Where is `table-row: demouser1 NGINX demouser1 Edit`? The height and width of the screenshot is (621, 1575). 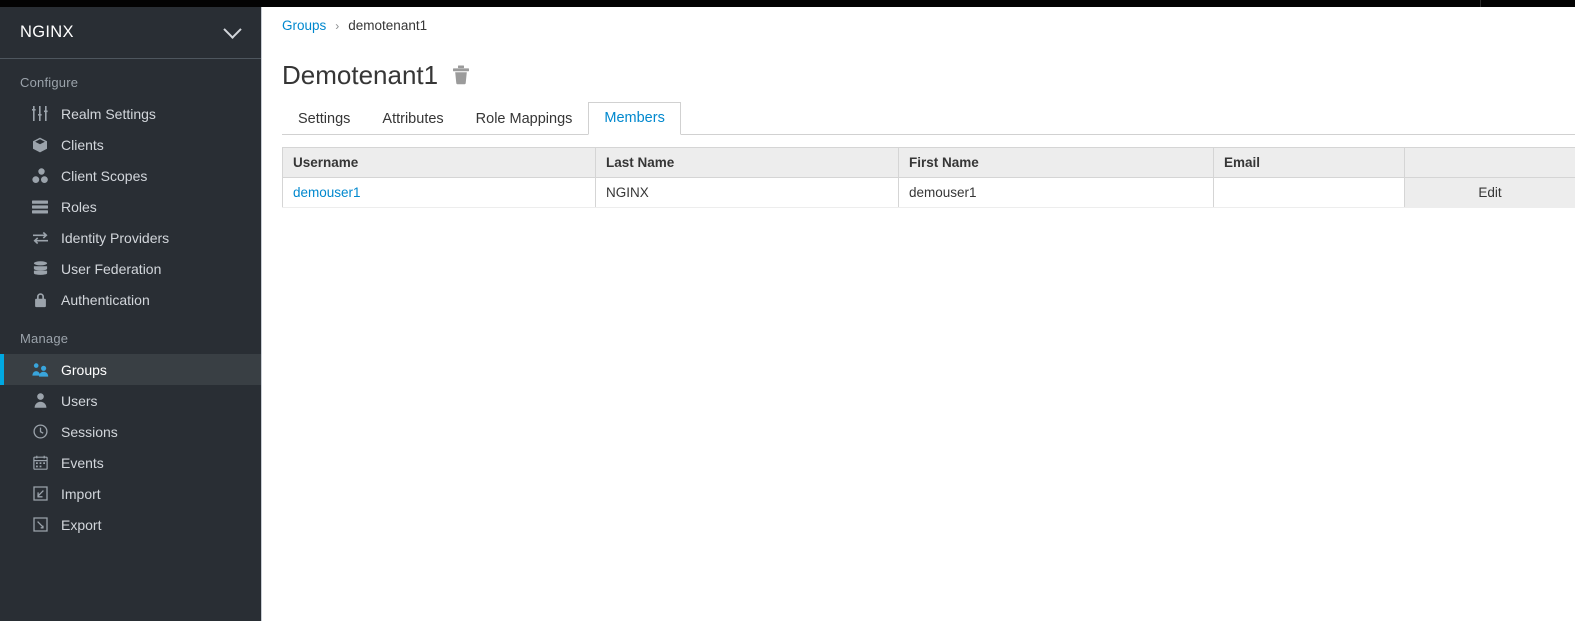
table-row: demouser1 NGINX demouser1 Edit is located at coordinates (928, 192).